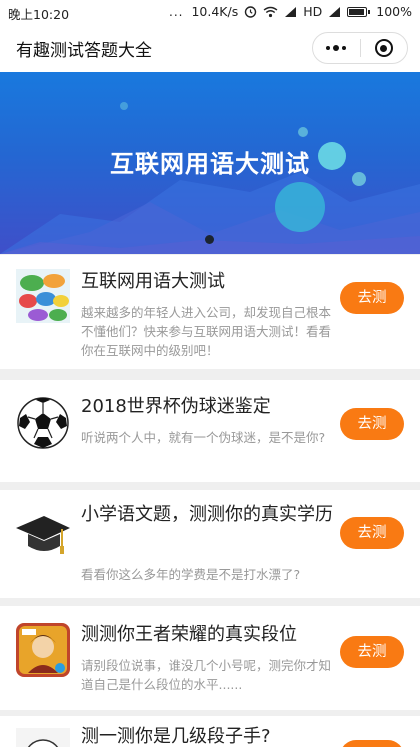  I want to click on quiz-title: 小学语文题，测测你的真实学历, so click(207, 514).